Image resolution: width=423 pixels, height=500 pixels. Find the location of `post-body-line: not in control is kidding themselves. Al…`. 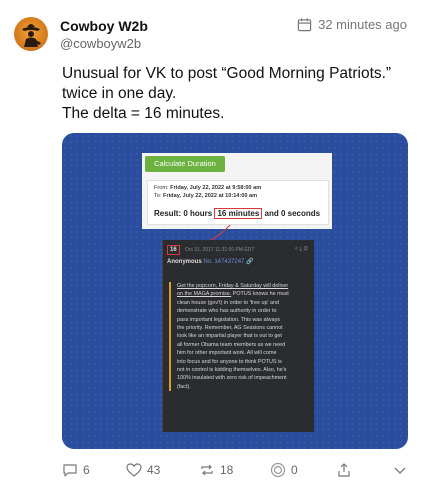

post-body-line: not in control is kidding themselves. Al… is located at coordinates (232, 370).